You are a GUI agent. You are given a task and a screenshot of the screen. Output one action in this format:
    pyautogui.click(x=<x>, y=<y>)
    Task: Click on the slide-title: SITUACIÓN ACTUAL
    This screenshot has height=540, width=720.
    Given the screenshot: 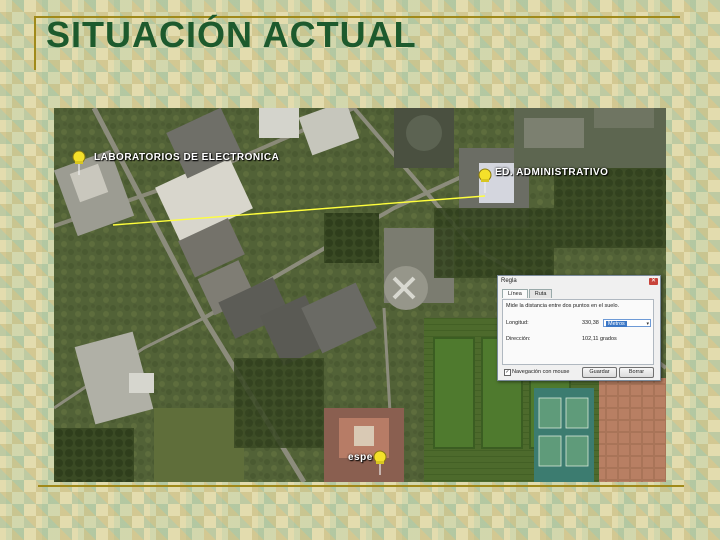 What is the action you would take?
    pyautogui.click(x=231, y=34)
    